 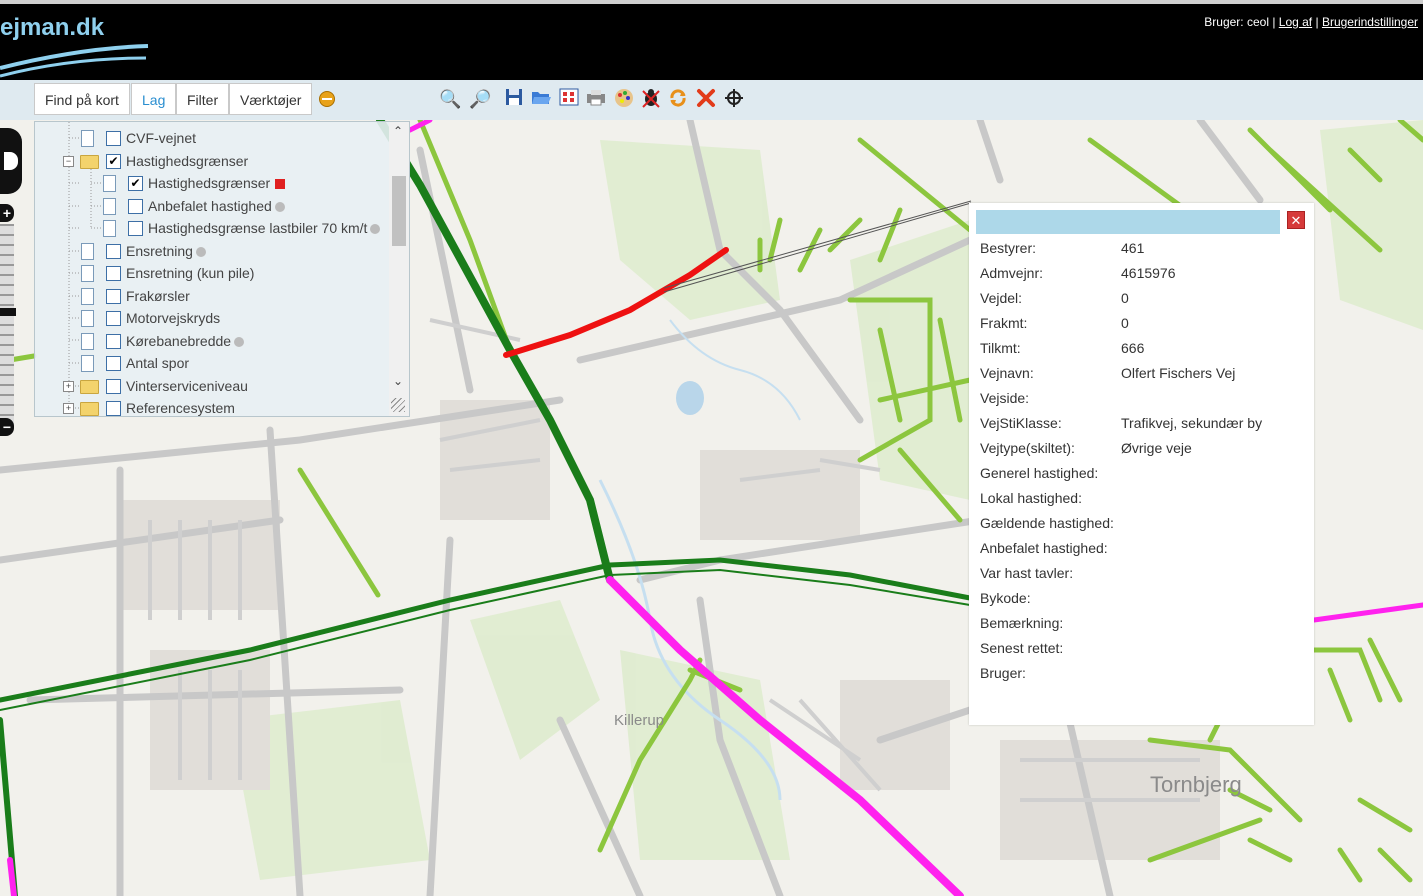 I want to click on attribute-key: Vejtype(skiltet):, so click(x=1027, y=448).